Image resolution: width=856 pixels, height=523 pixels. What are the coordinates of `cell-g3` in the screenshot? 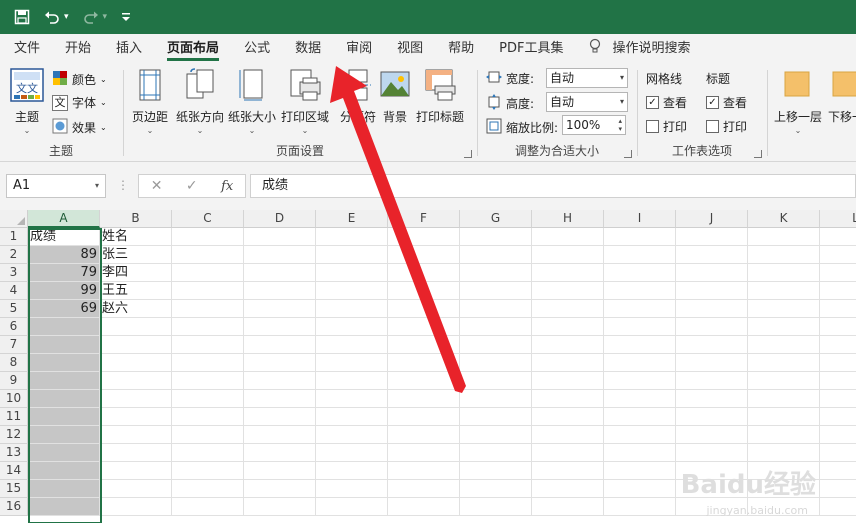 It's located at (496, 273).